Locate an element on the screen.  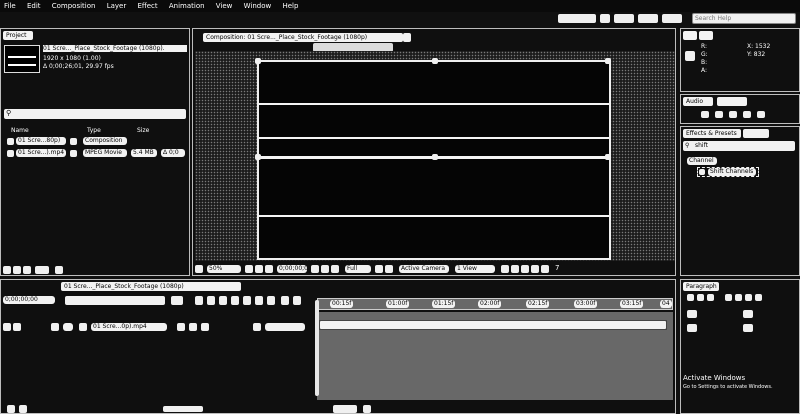
current-time-indicator is located at coordinates (317, 348).